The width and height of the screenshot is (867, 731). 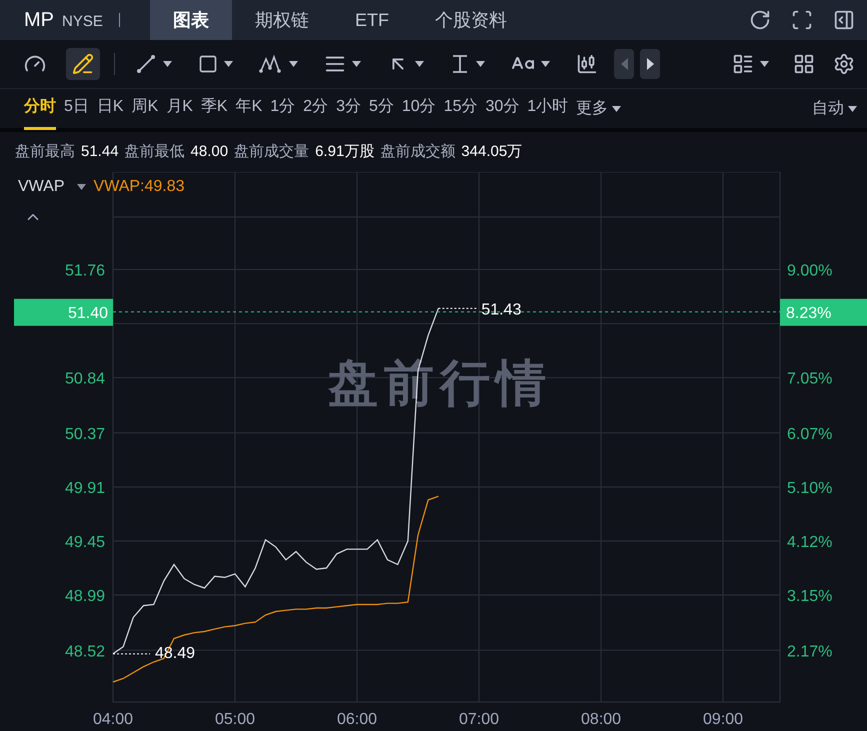 What do you see at coordinates (139, 187) in the screenshot?
I see `indicator-reading: VWAP:49.83` at bounding box center [139, 187].